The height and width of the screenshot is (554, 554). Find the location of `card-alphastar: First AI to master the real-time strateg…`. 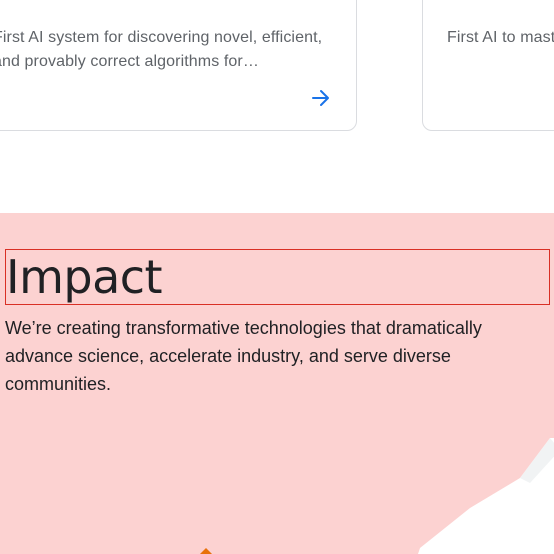

card-alphastar: First AI to master the real-time strateg… is located at coordinates (488, 65).